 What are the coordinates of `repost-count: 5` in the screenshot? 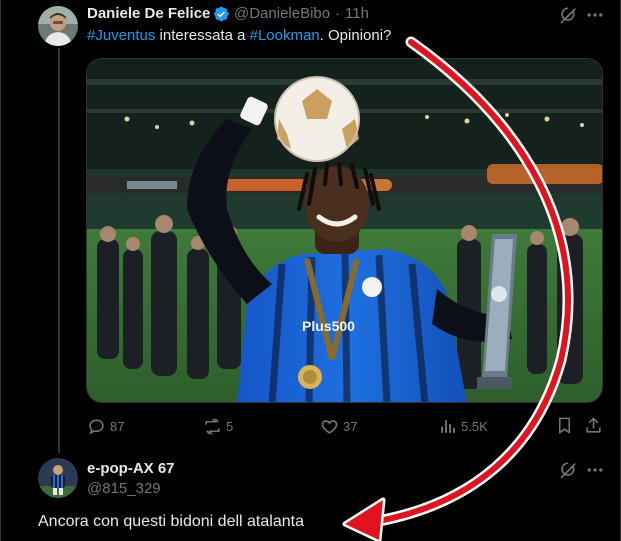 It's located at (230, 426).